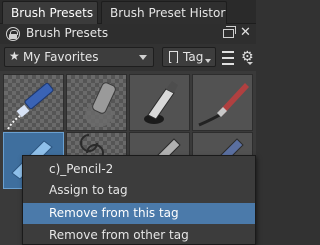 Image resolution: width=320 pixels, height=245 pixels. What do you see at coordinates (139, 213) in the screenshot?
I see `menu-item-remove-from-this-tag: Remove from this tag` at bounding box center [139, 213].